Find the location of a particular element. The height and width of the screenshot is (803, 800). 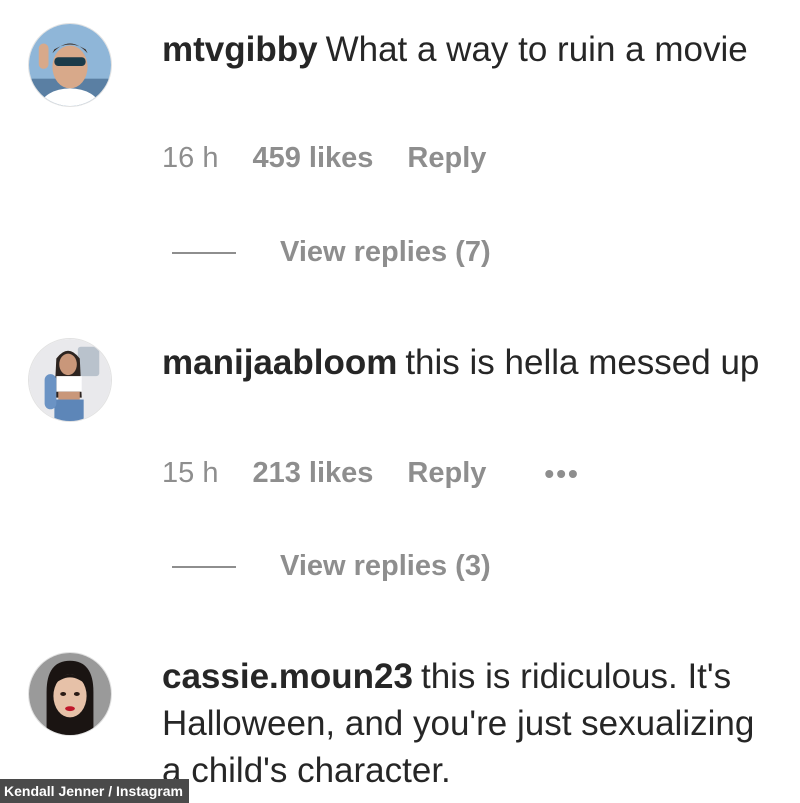

comment-text-block: manijaabloom this is hella messed up is located at coordinates (467, 362).